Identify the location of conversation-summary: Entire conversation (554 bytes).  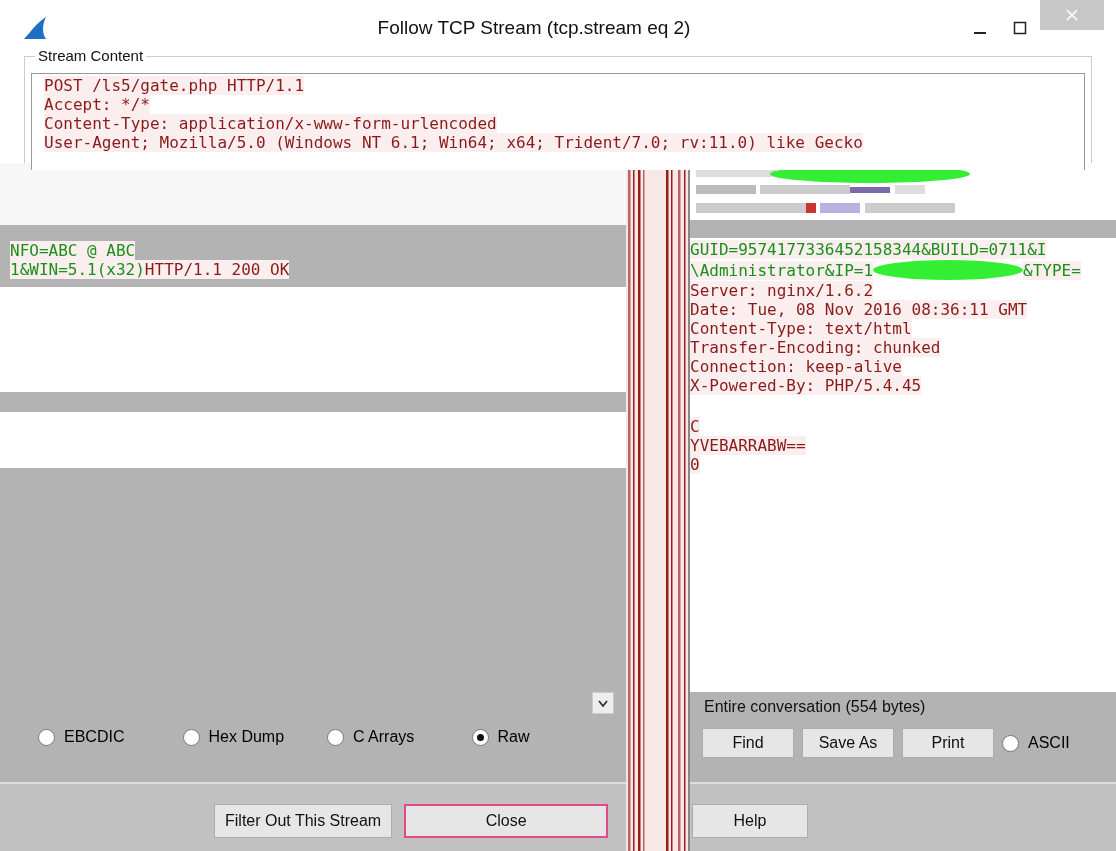
(815, 707).